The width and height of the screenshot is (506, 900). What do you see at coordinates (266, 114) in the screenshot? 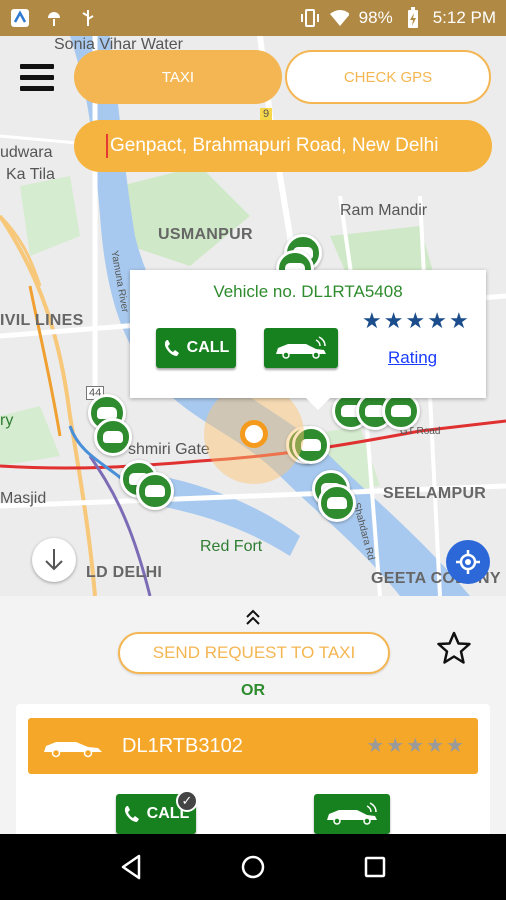
I see `map-road-9: 9` at bounding box center [266, 114].